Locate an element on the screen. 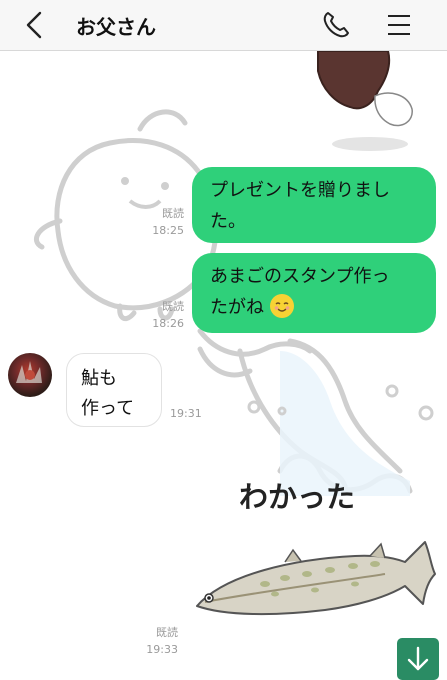 This screenshot has height=680, width=447. message-text-line: プレゼントを贈りまし is located at coordinates (300, 190).